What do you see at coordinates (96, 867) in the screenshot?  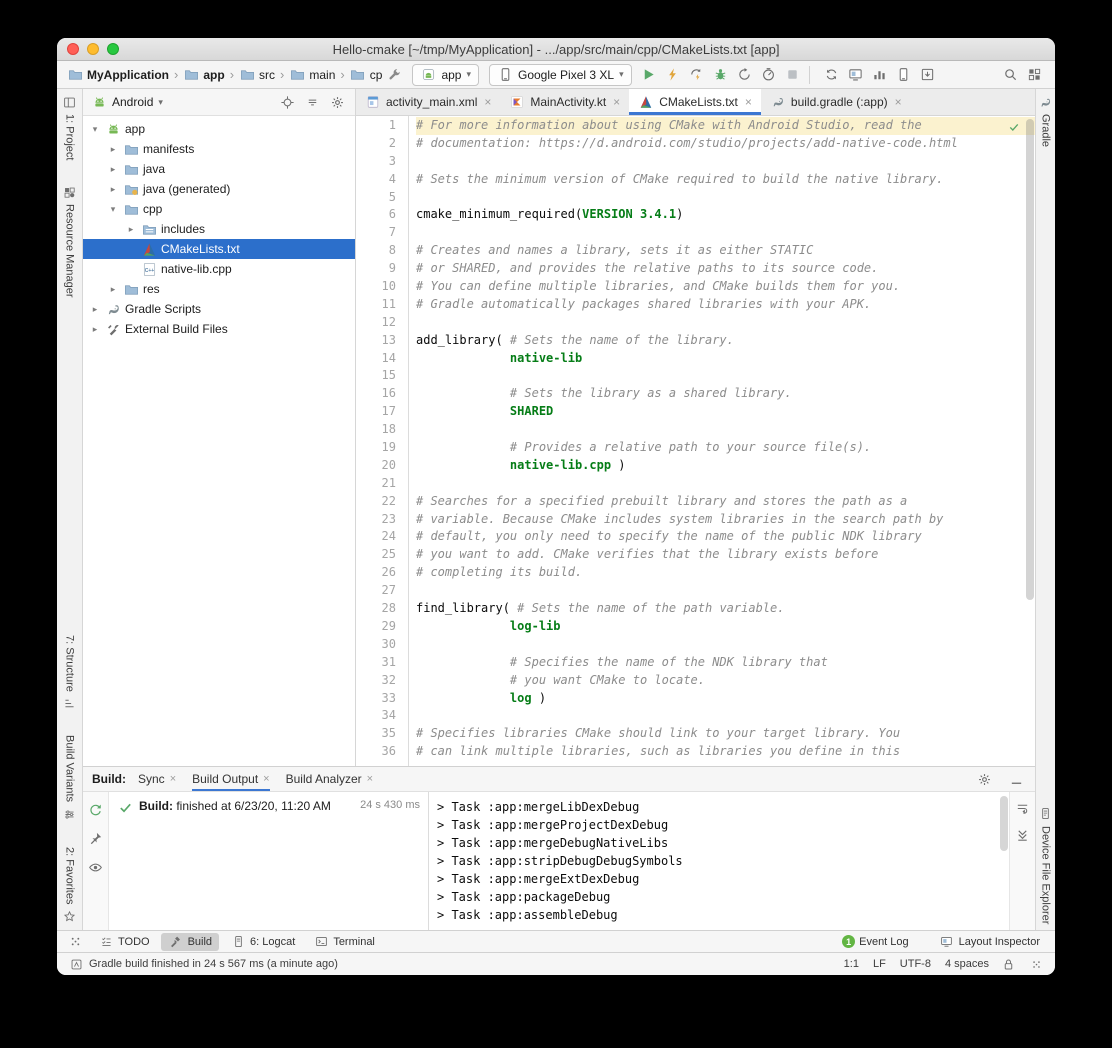 I see `filter-eye-button` at bounding box center [96, 867].